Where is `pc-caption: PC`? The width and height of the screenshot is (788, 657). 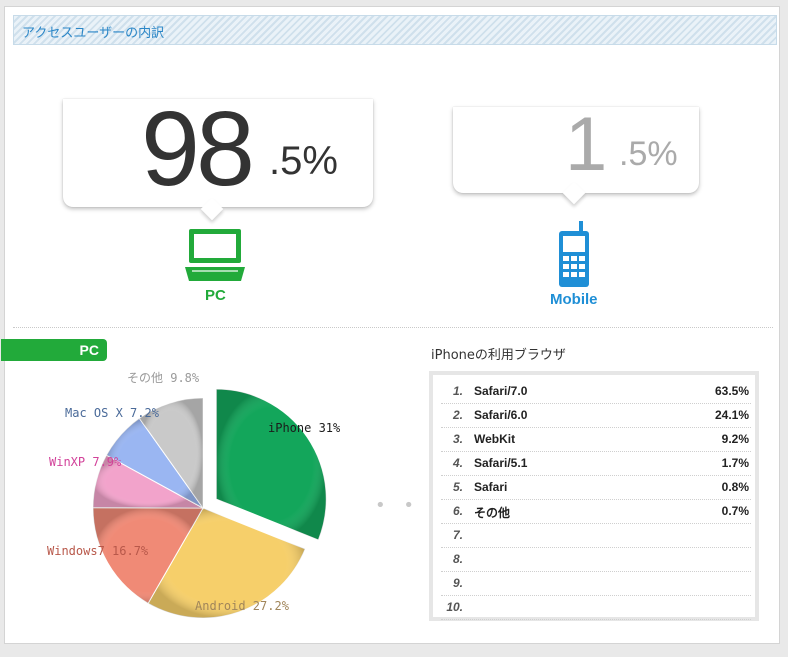 pc-caption: PC is located at coordinates (215, 295).